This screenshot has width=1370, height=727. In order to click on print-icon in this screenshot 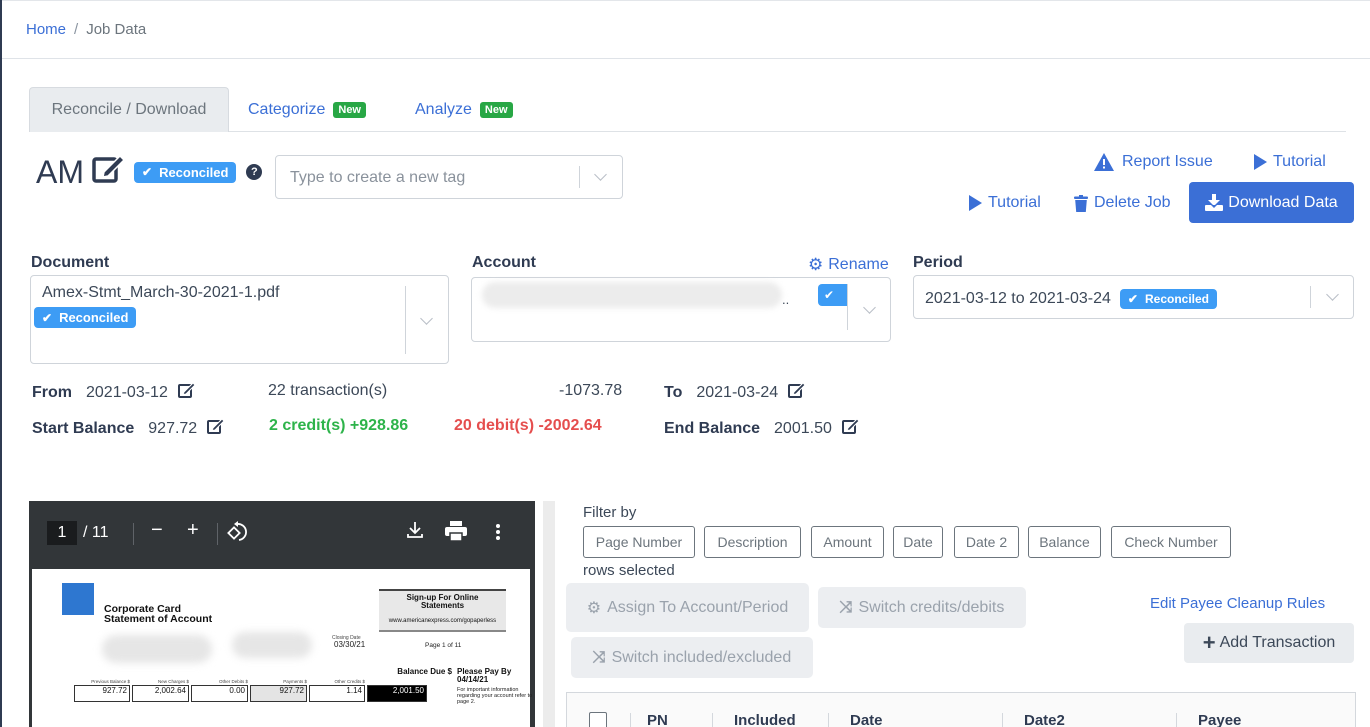, I will do `click(456, 534)`.